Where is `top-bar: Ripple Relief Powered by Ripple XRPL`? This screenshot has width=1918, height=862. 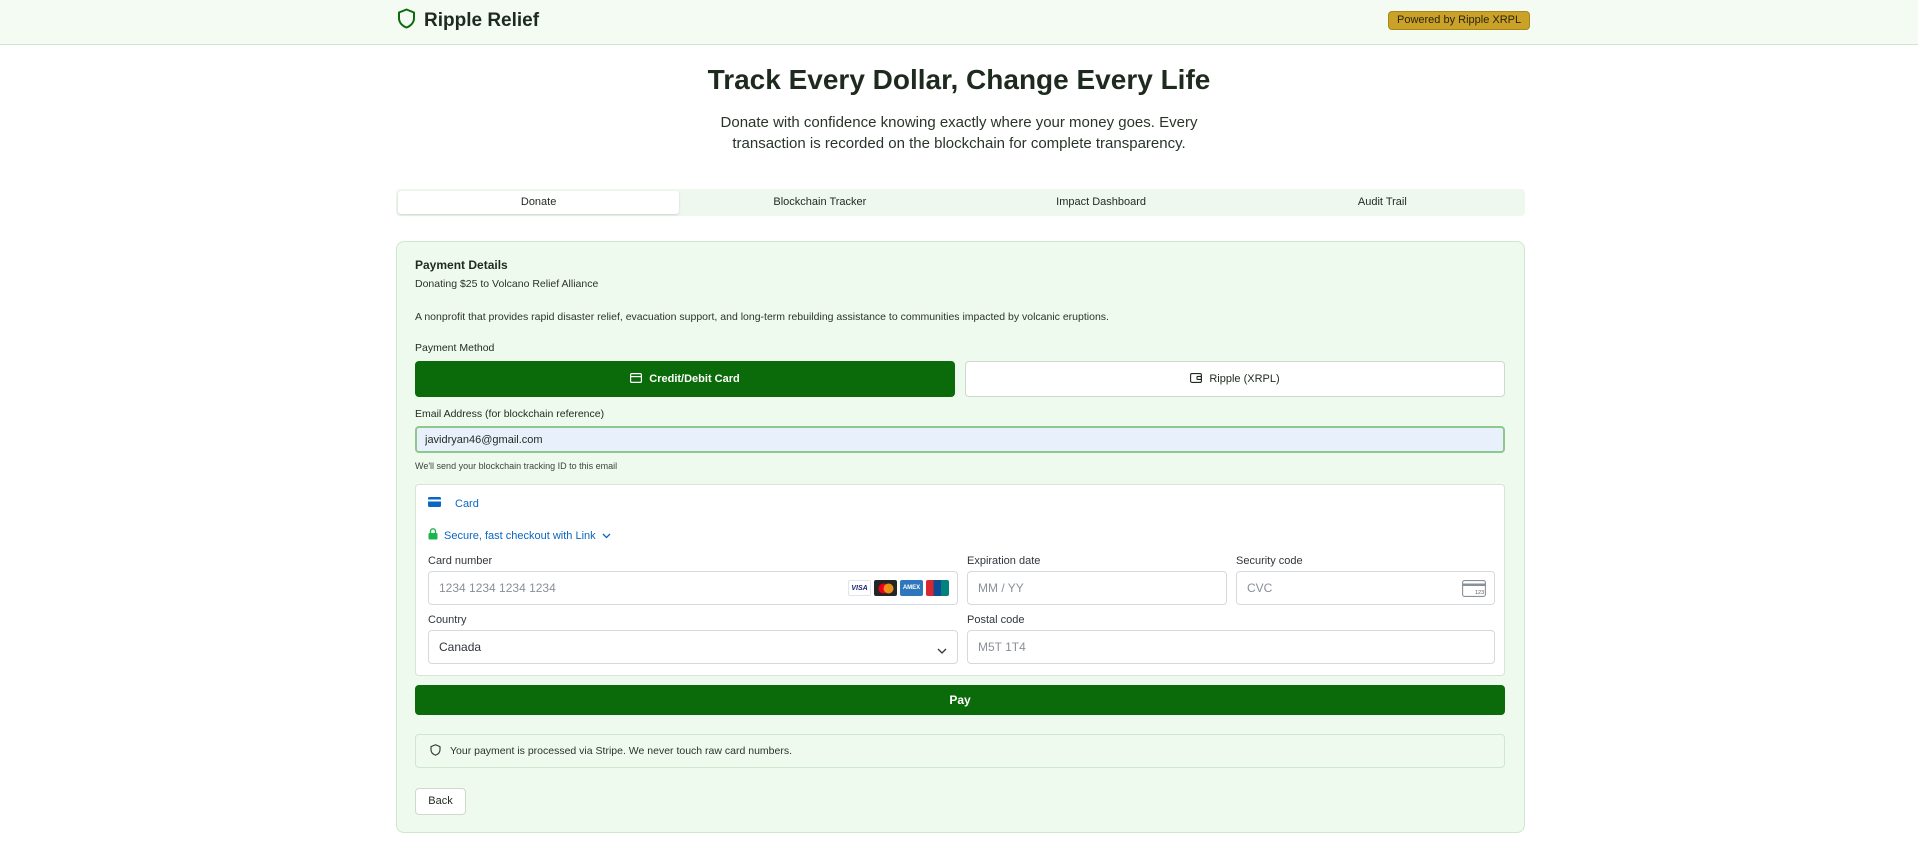 top-bar: Ripple Relief Powered by Ripple XRPL is located at coordinates (959, 22).